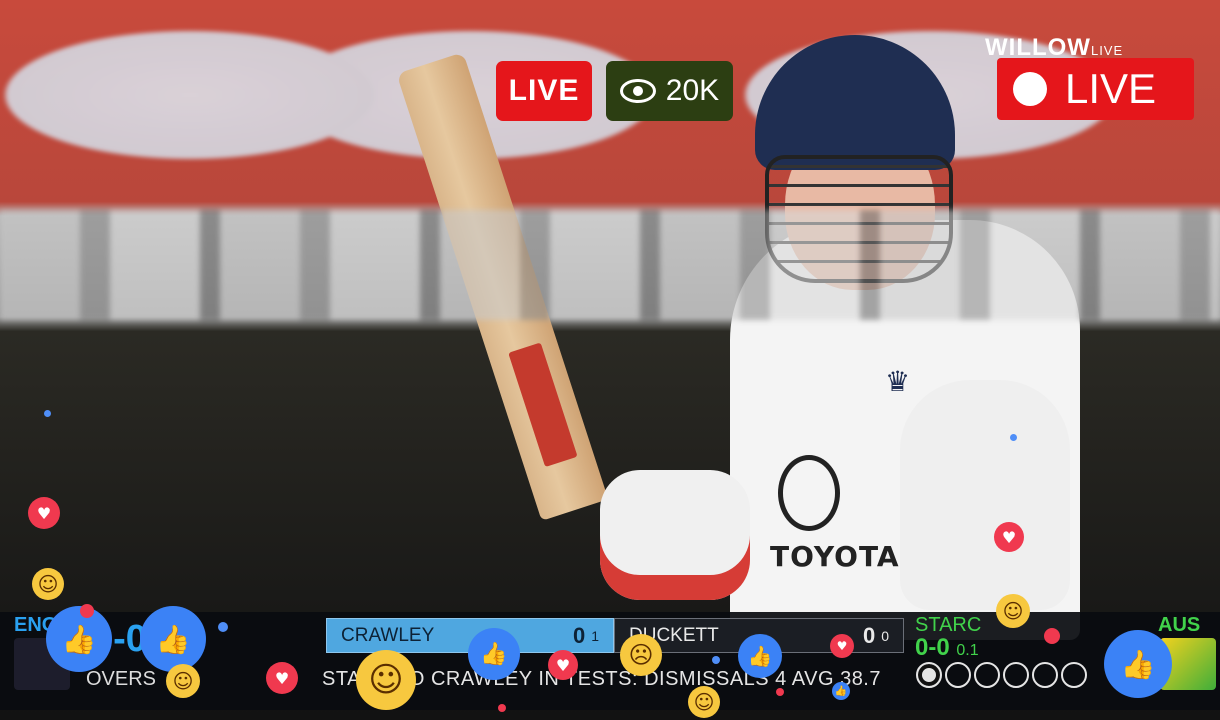 The width and height of the screenshot is (1220, 720). I want to click on broadcaster-name: WILLOW, so click(1038, 47).